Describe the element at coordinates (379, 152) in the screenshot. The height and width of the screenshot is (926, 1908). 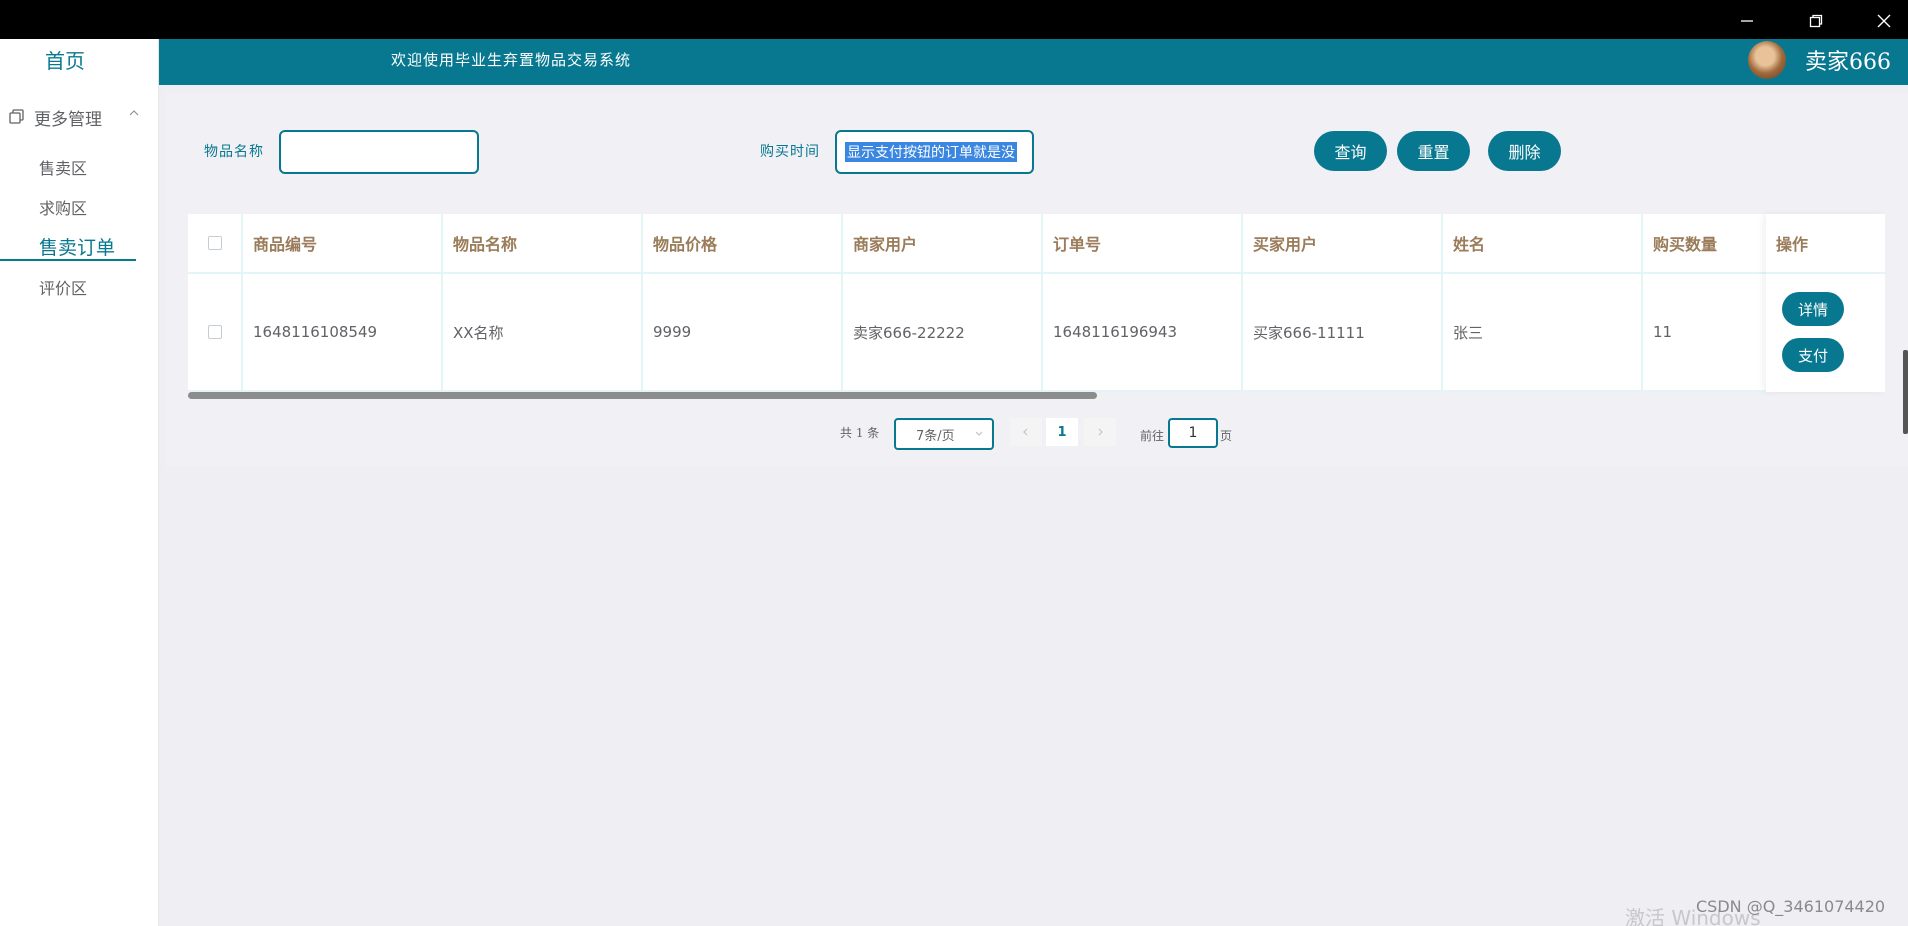
I see `item-name-input` at that location.